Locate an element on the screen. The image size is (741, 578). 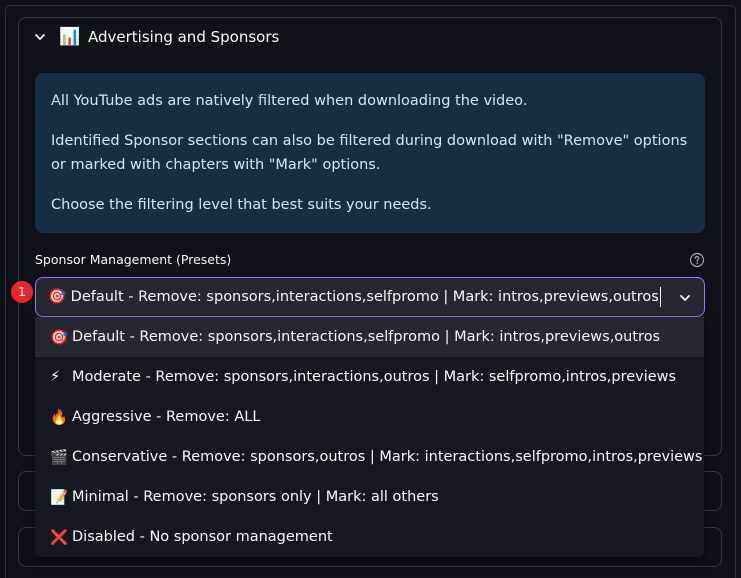
marker-badge: 1 is located at coordinates (22, 292).